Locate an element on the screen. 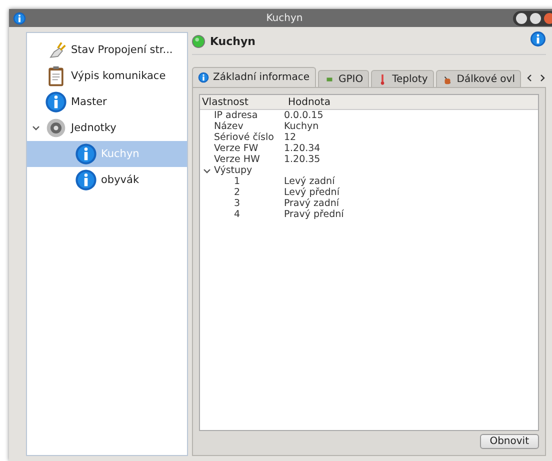 This screenshot has width=552, height=461. value-cell: 12 is located at coordinates (290, 137).